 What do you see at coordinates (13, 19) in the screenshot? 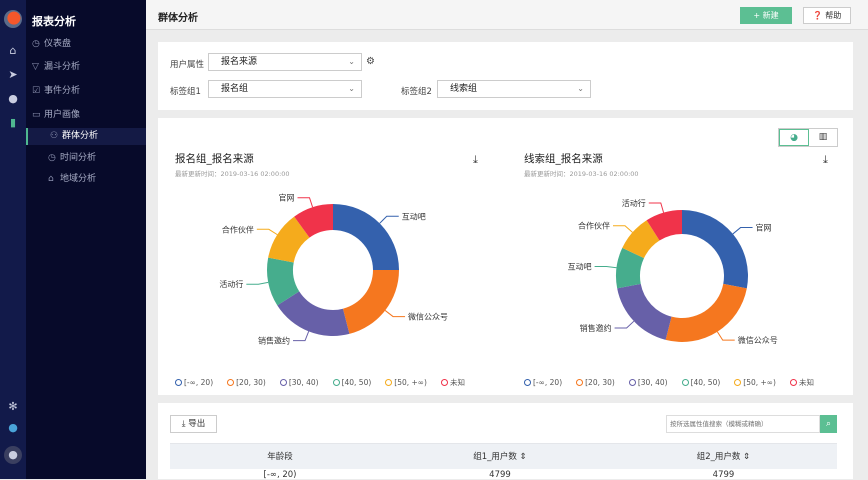
I see `app-logo` at bounding box center [13, 19].